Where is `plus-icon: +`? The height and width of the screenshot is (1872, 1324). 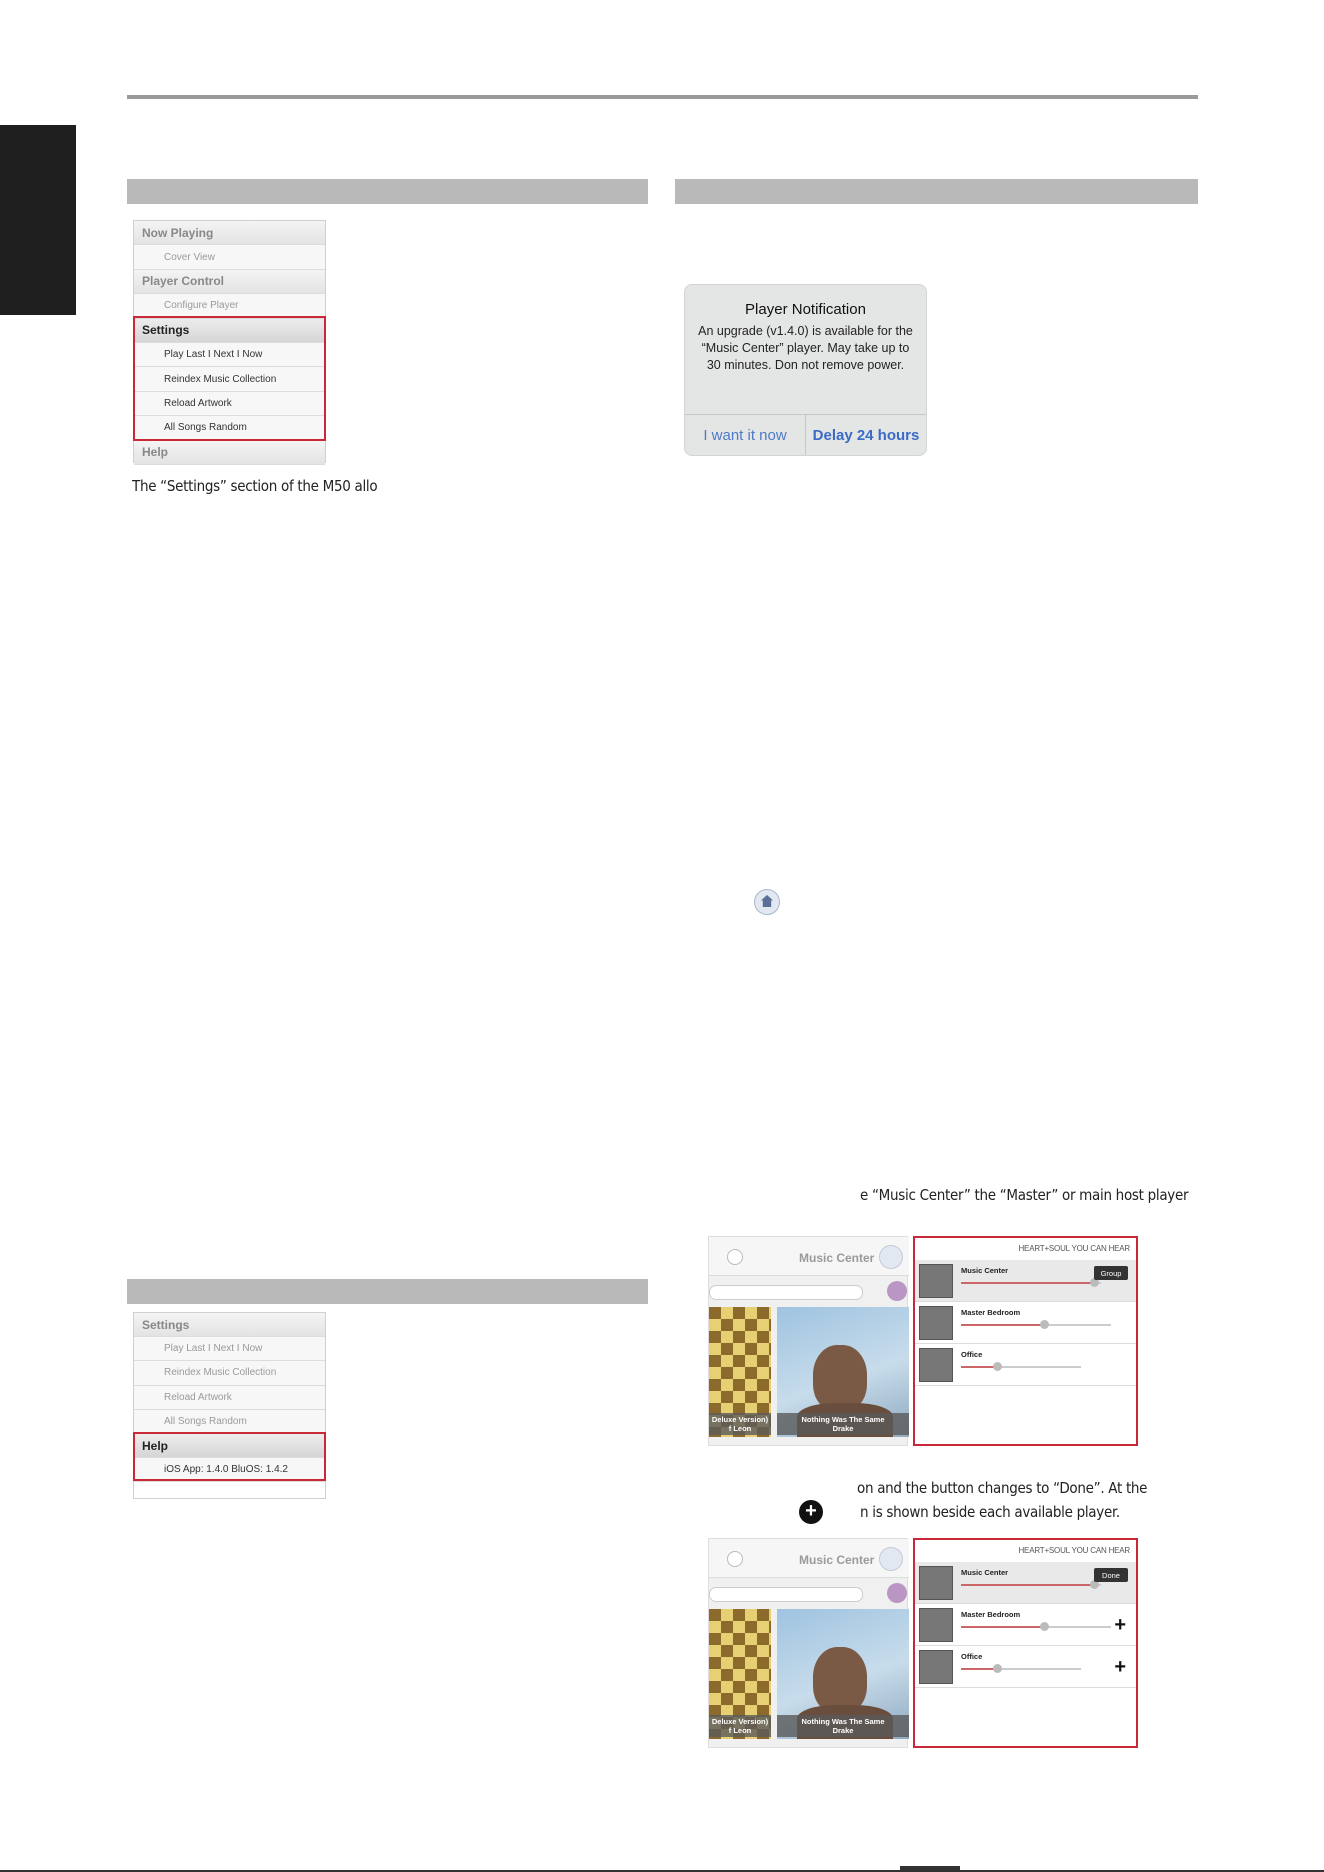
plus-icon: + is located at coordinates (811, 1512).